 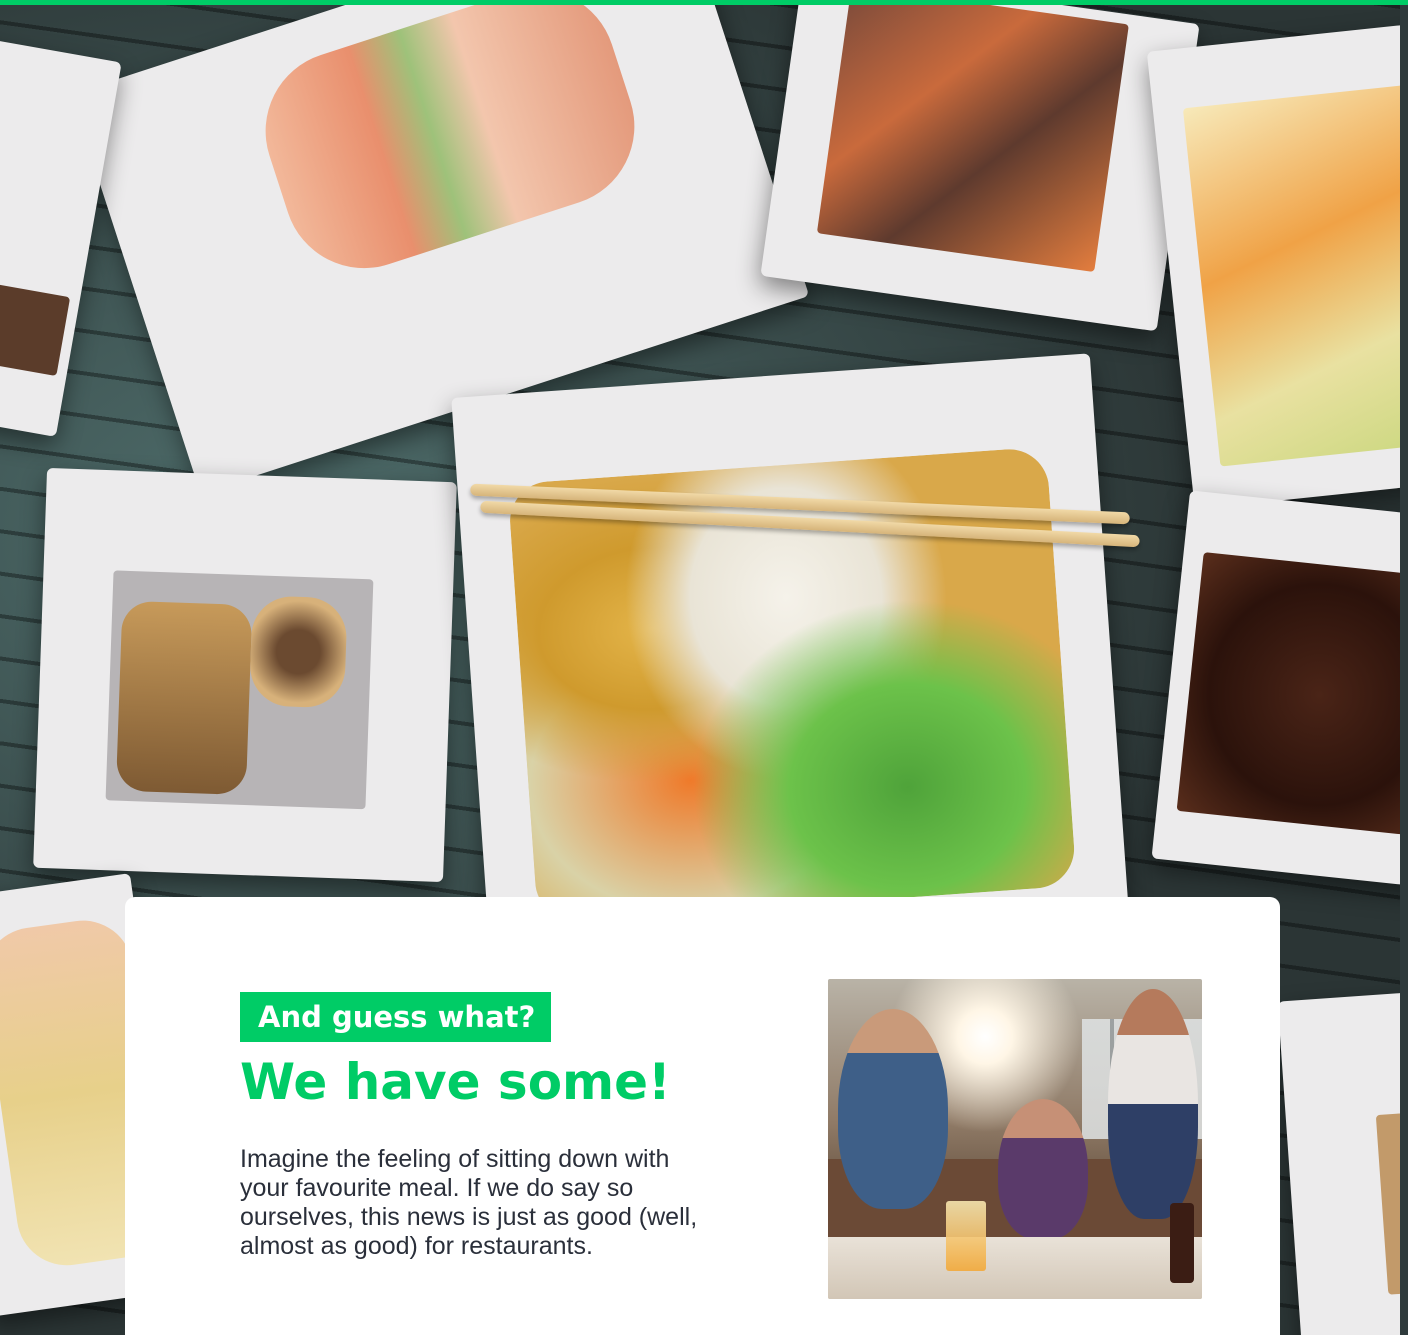 I want to click on photo-table, so click(x=1015, y=1268).